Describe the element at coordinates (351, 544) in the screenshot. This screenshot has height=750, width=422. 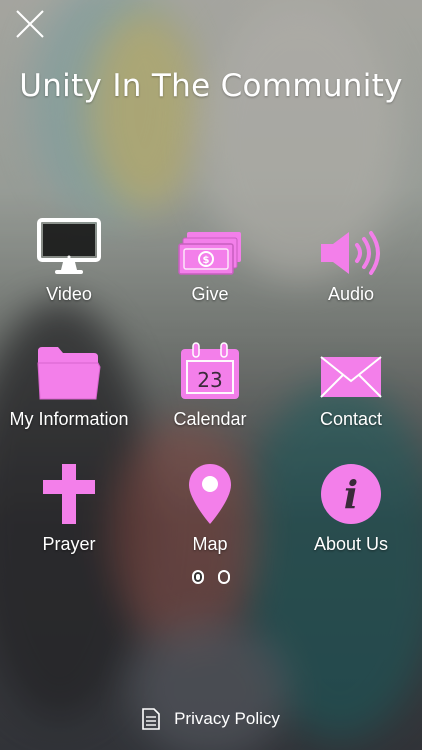
I see `menu-item-label: About Us` at that location.